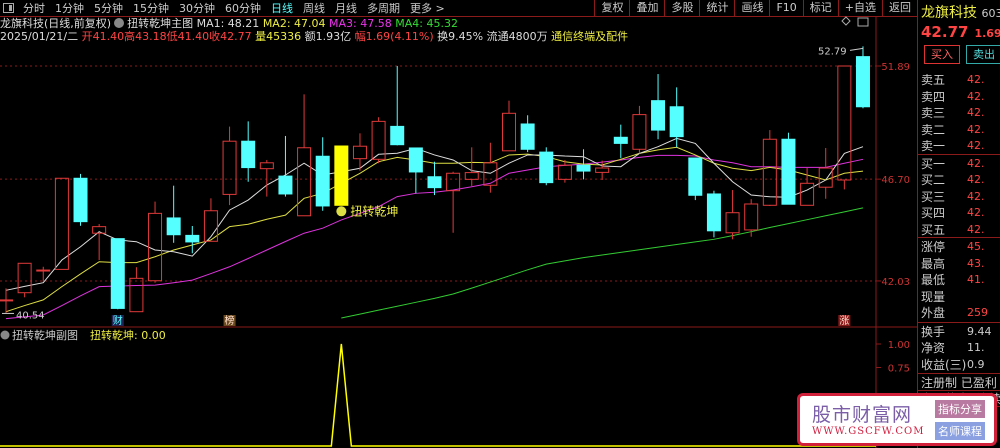 Image resolution: width=1000 pixels, height=448 pixels. I want to click on max-price-label: 52.79, so click(832, 51).